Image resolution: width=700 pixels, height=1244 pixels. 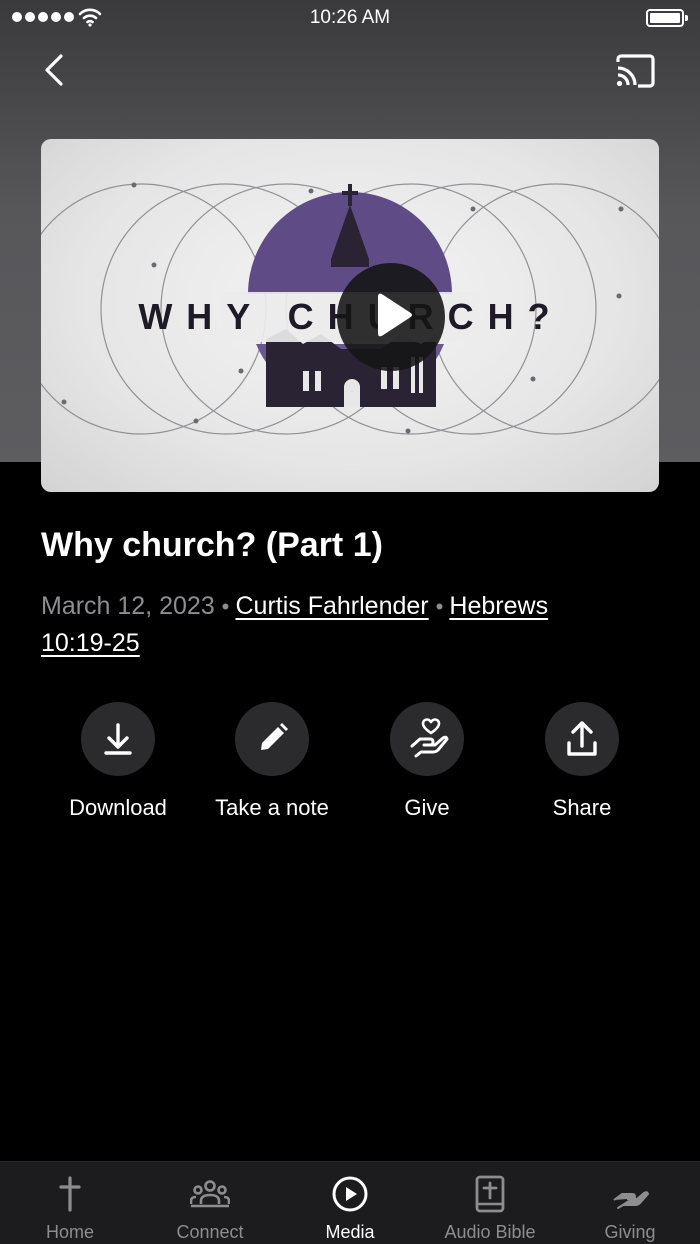 I want to click on back-button, so click(x=56, y=70).